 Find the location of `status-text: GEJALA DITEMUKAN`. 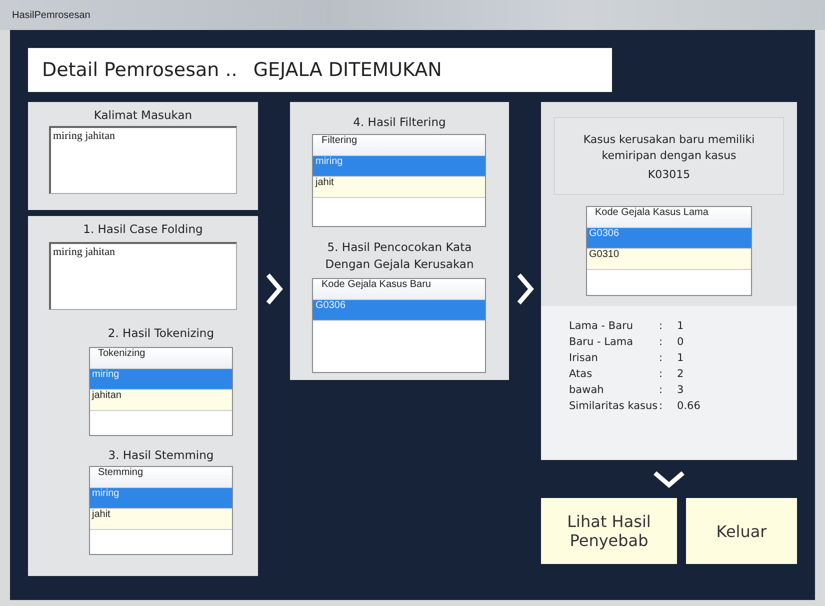

status-text: GEJALA DITEMUKAN is located at coordinates (347, 70).